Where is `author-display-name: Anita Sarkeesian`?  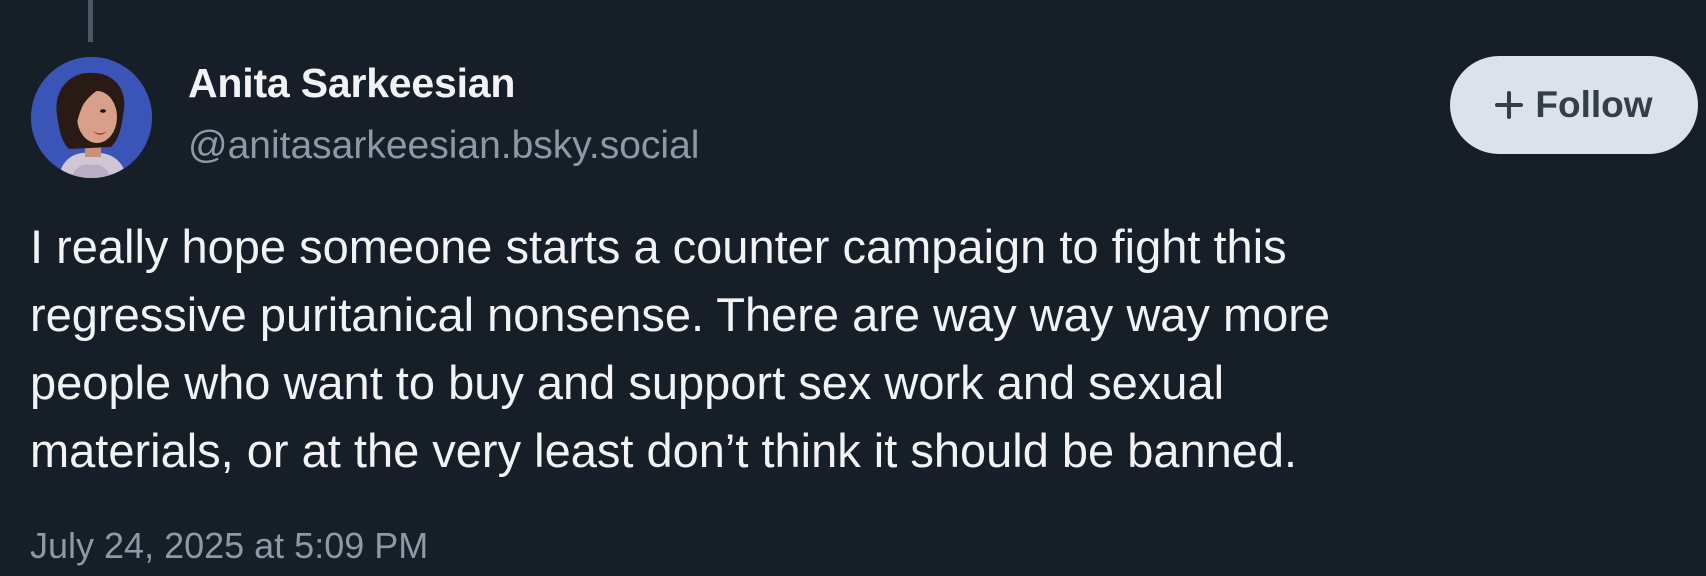 author-display-name: Anita Sarkeesian is located at coordinates (351, 83).